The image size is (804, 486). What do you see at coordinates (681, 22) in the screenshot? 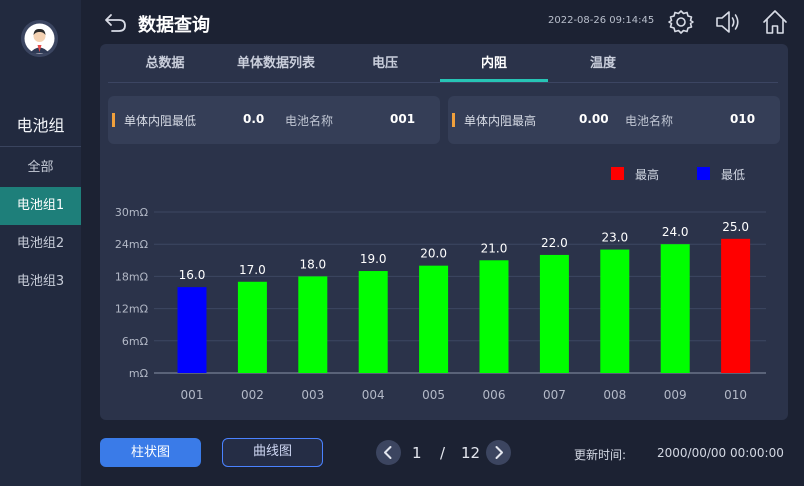
I see `gear-icon` at bounding box center [681, 22].